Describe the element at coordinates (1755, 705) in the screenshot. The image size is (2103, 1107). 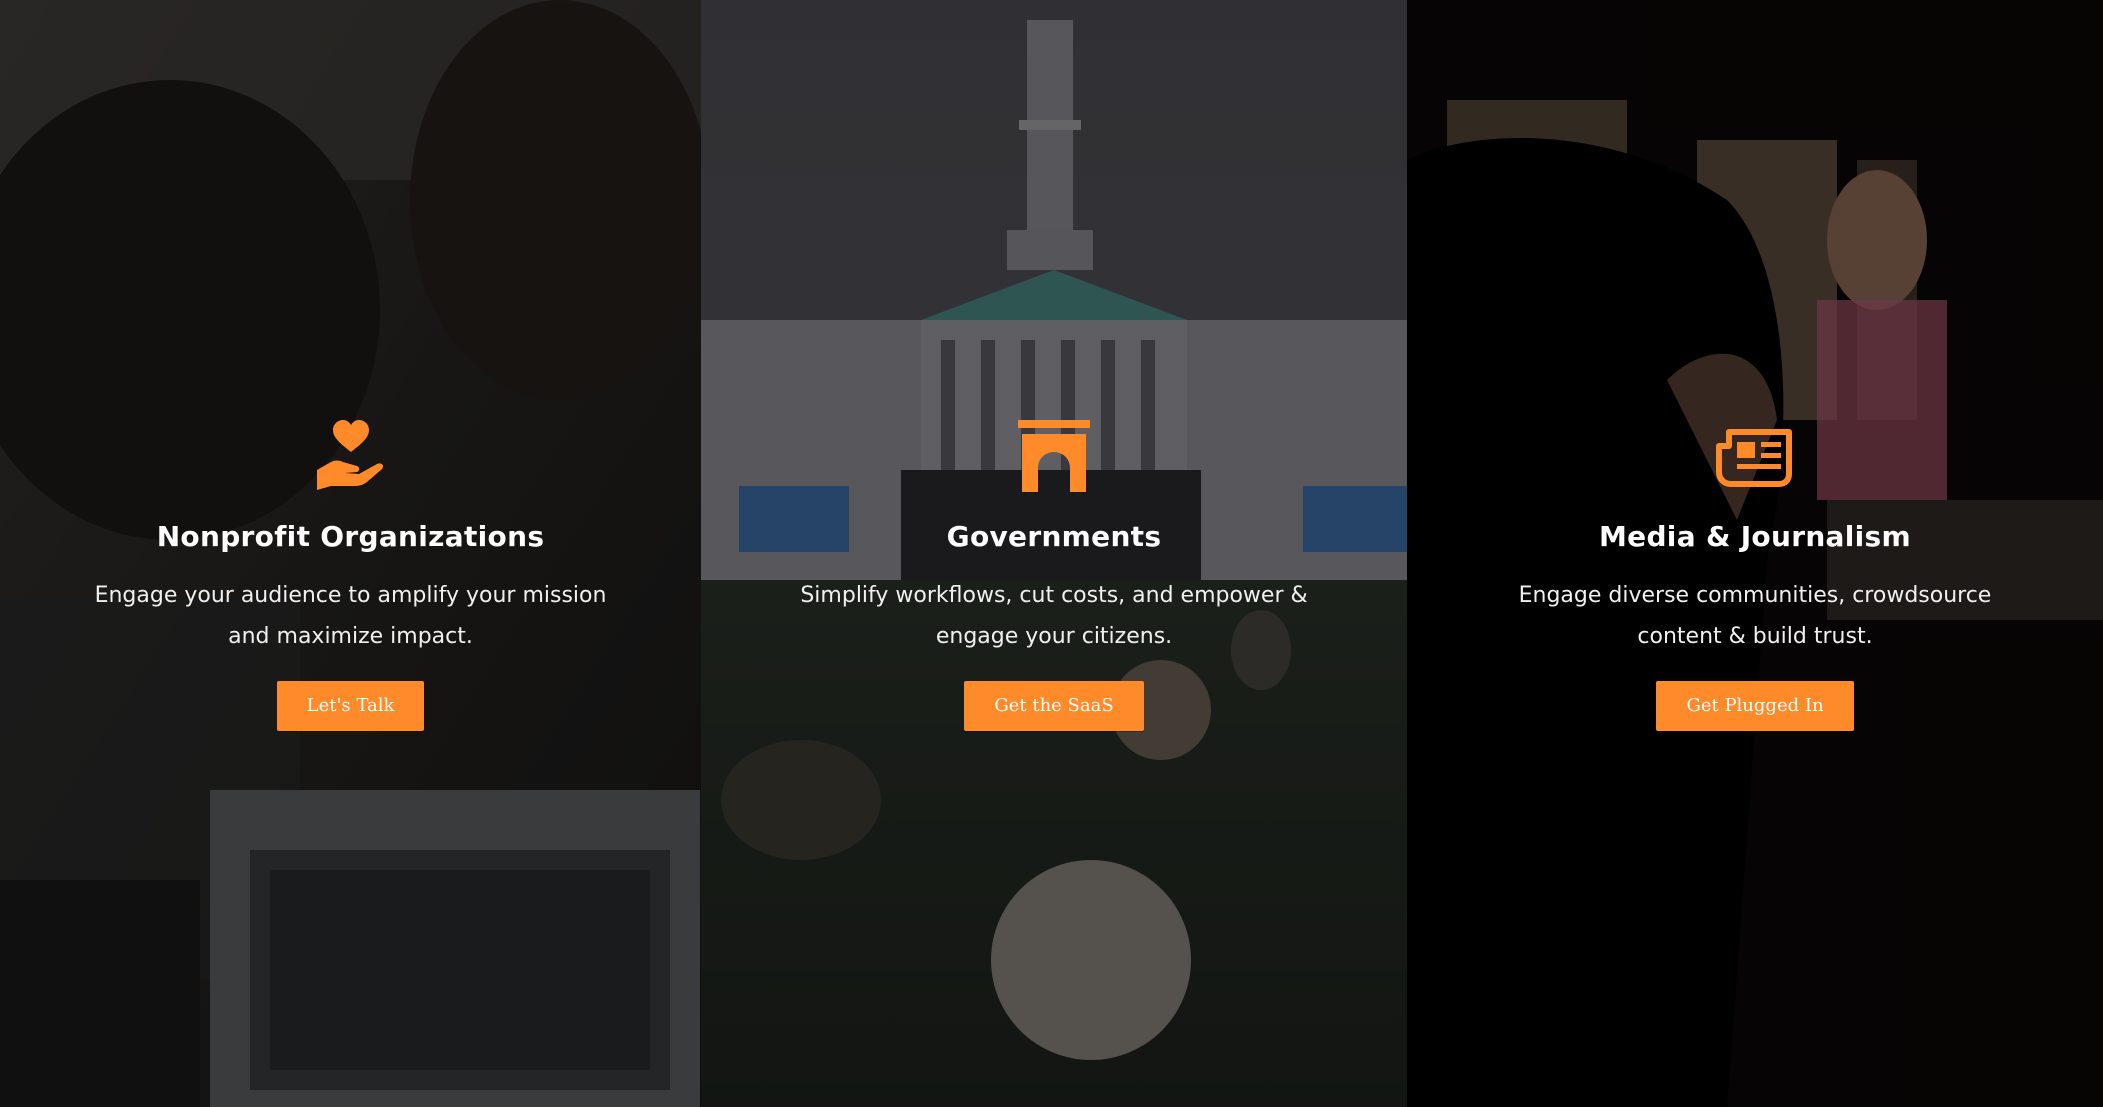
I see `get-plugged-in-button: Get Plugged In` at that location.